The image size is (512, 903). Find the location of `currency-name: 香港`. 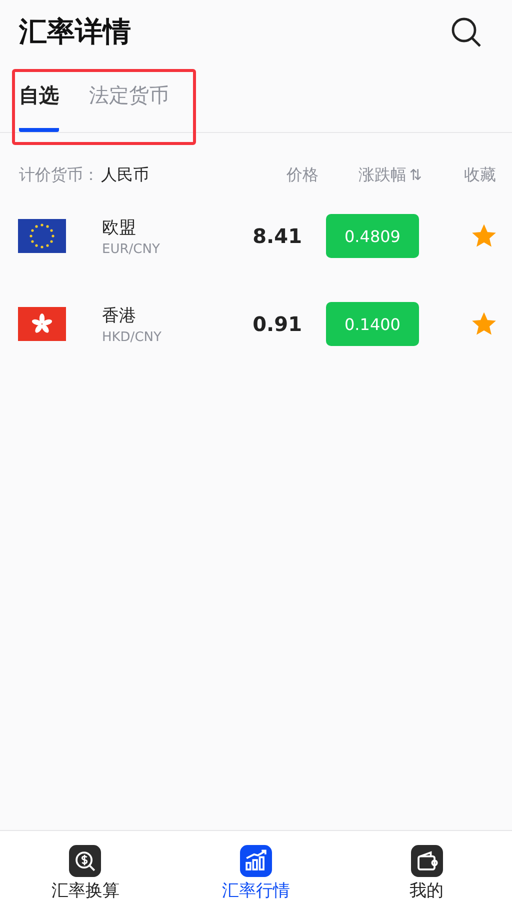

currency-name: 香港 is located at coordinates (119, 315).